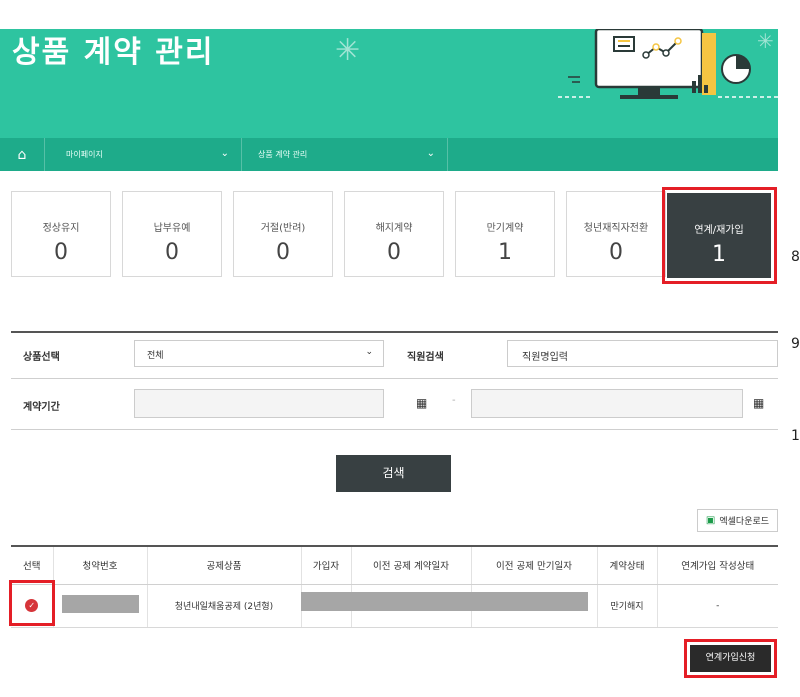 The image size is (800, 697). I want to click on application-number-cell, so click(99, 606).